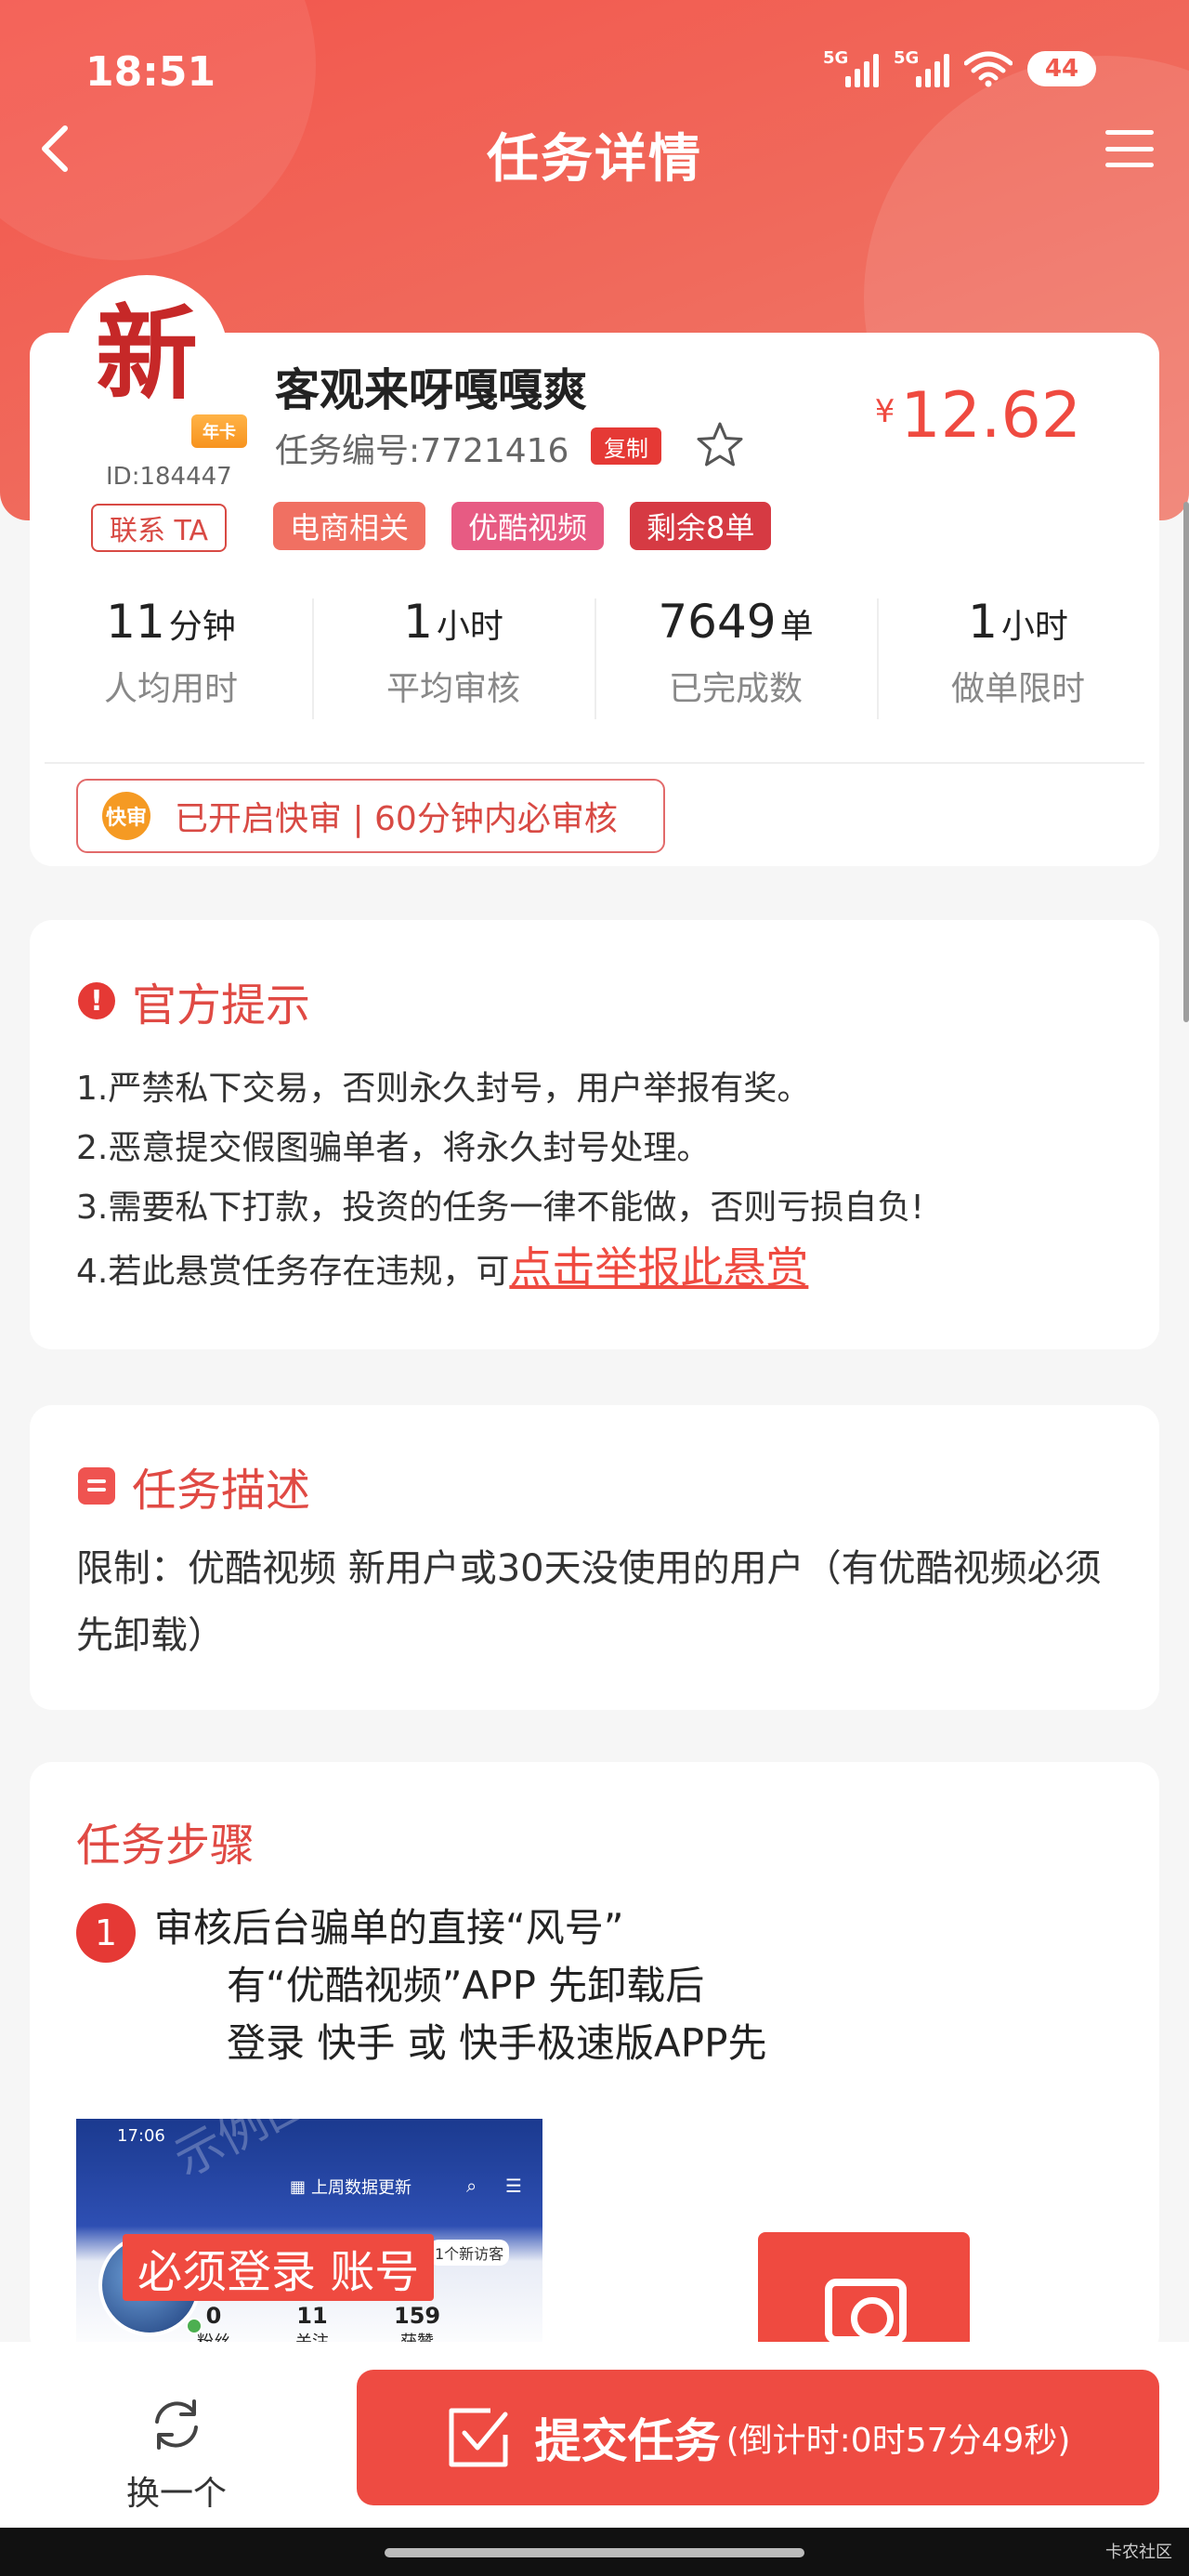  What do you see at coordinates (97, 1486) in the screenshot?
I see `document-icon` at bounding box center [97, 1486].